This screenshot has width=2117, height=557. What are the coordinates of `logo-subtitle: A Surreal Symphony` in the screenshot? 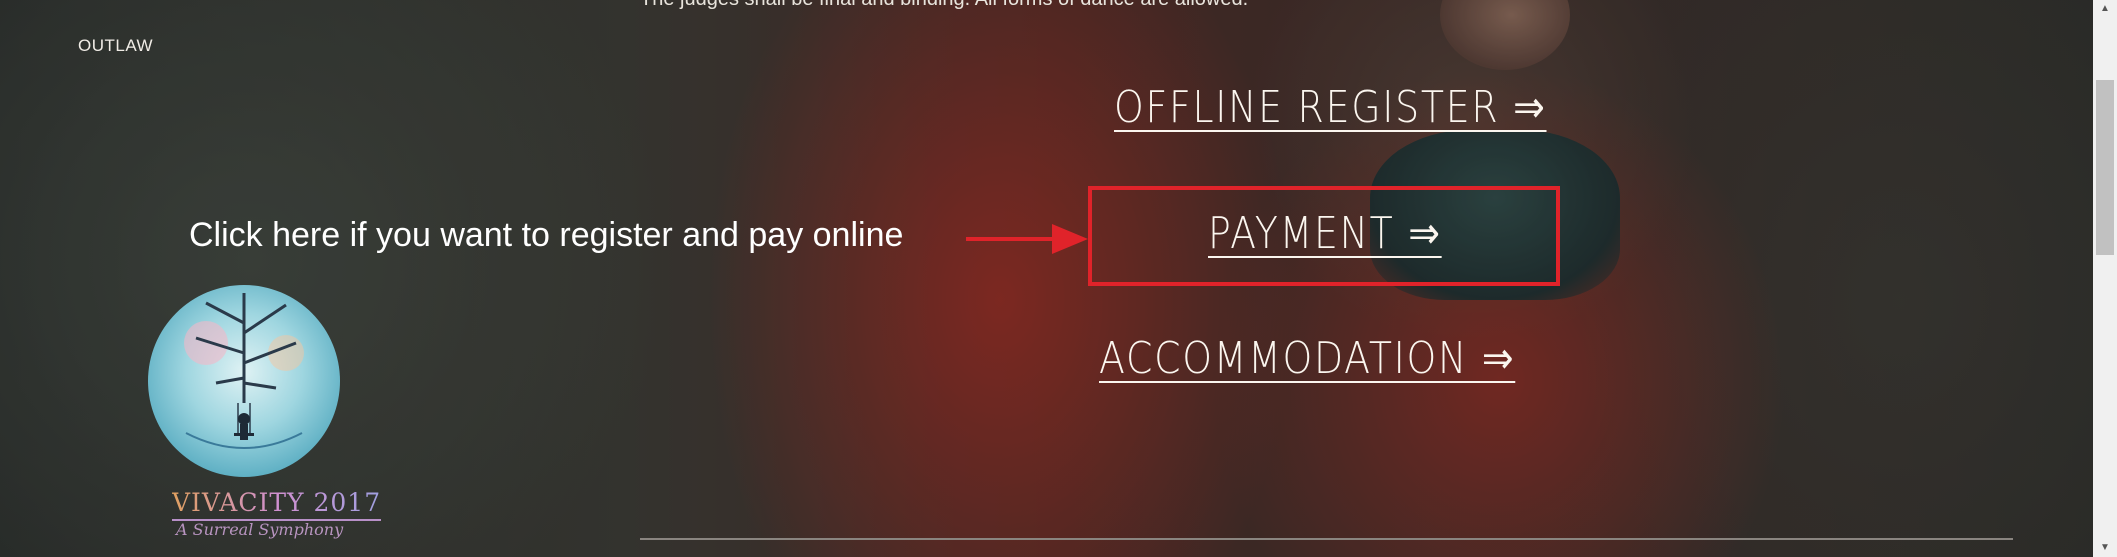 It's located at (260, 529).